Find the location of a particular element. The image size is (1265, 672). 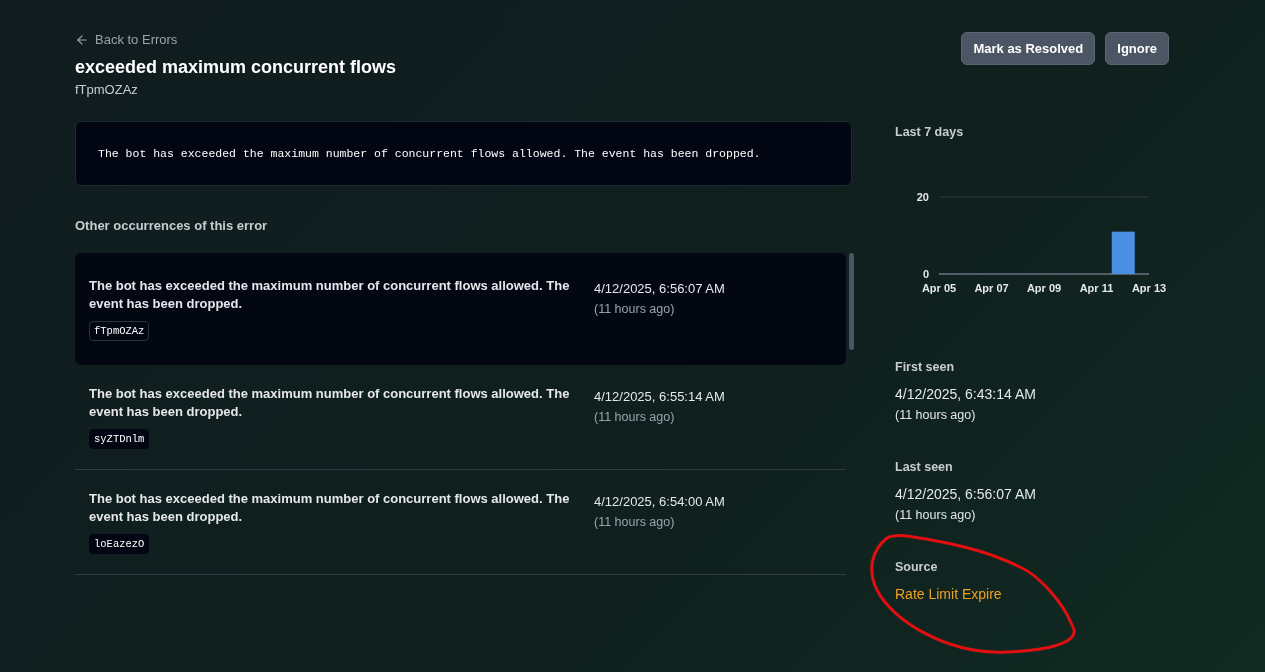

chart-bar is located at coordinates (1123, 252).